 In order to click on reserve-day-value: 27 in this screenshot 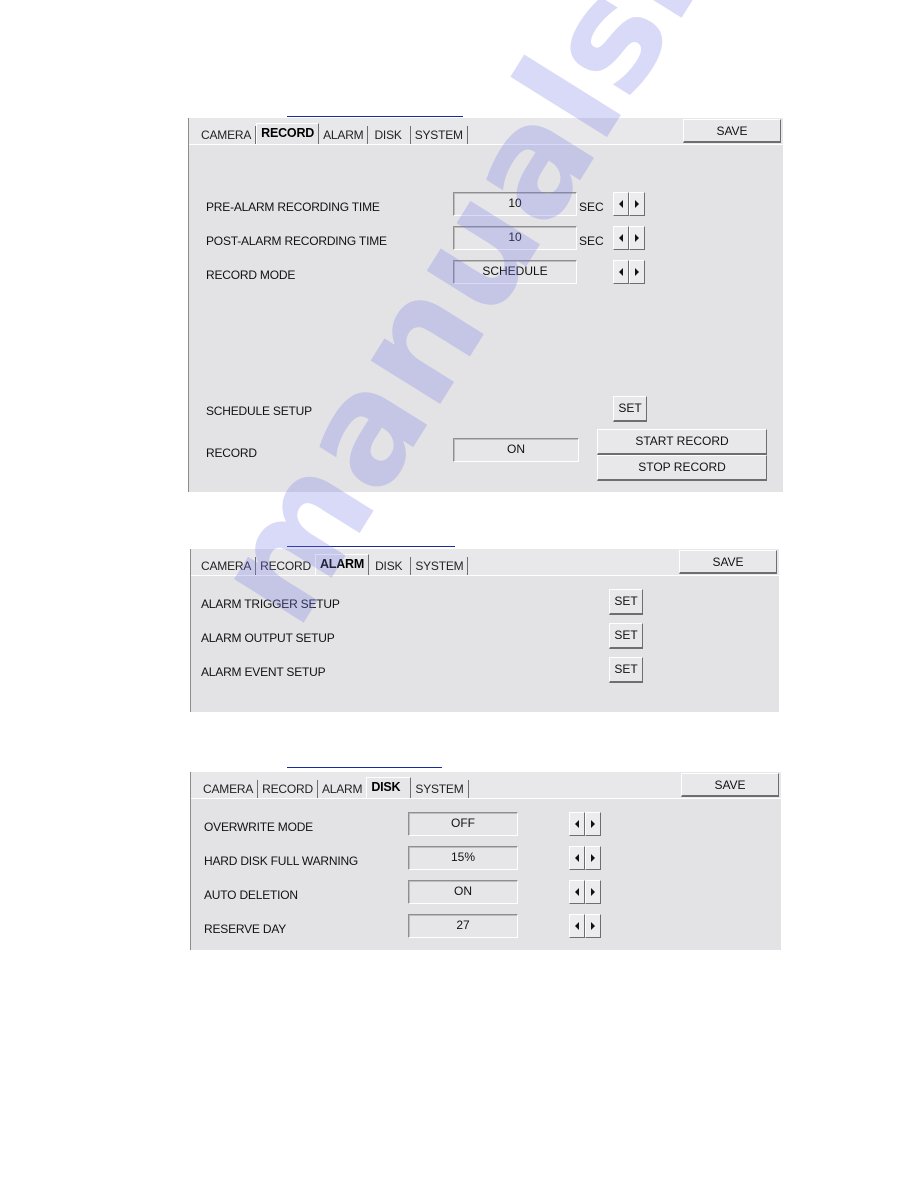, I will do `click(463, 926)`.